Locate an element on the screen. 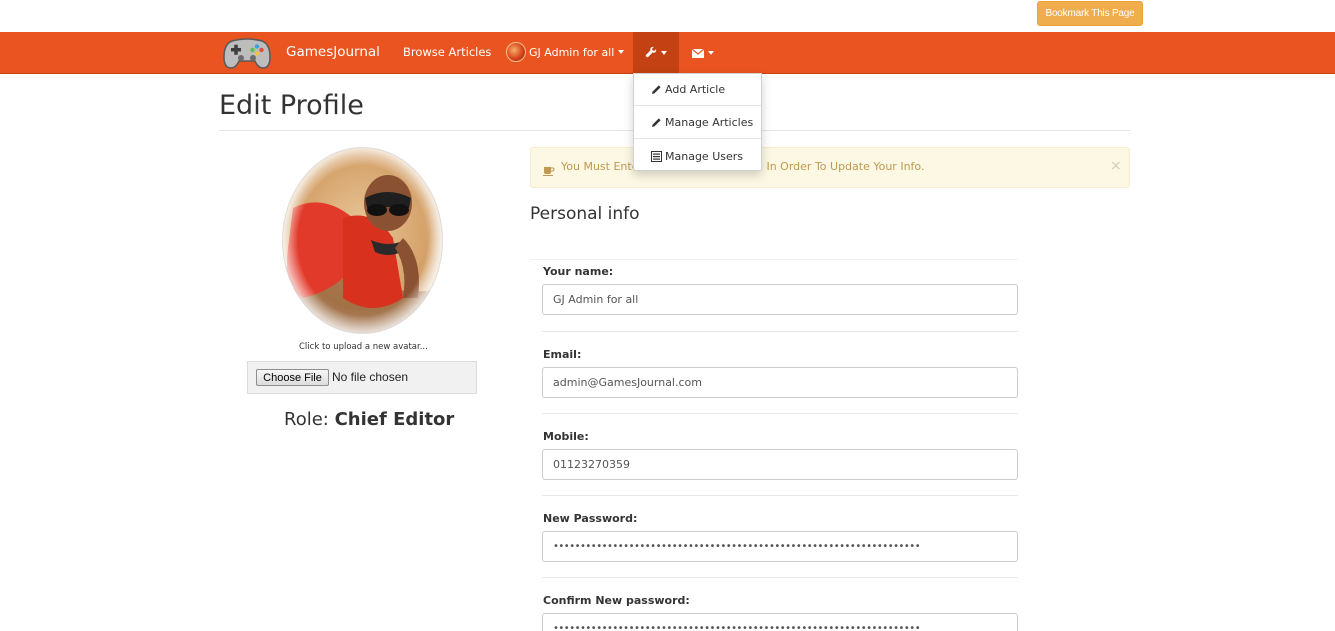 This screenshot has width=1335, height=631. mobile-field: 01123270359 is located at coordinates (780, 464).